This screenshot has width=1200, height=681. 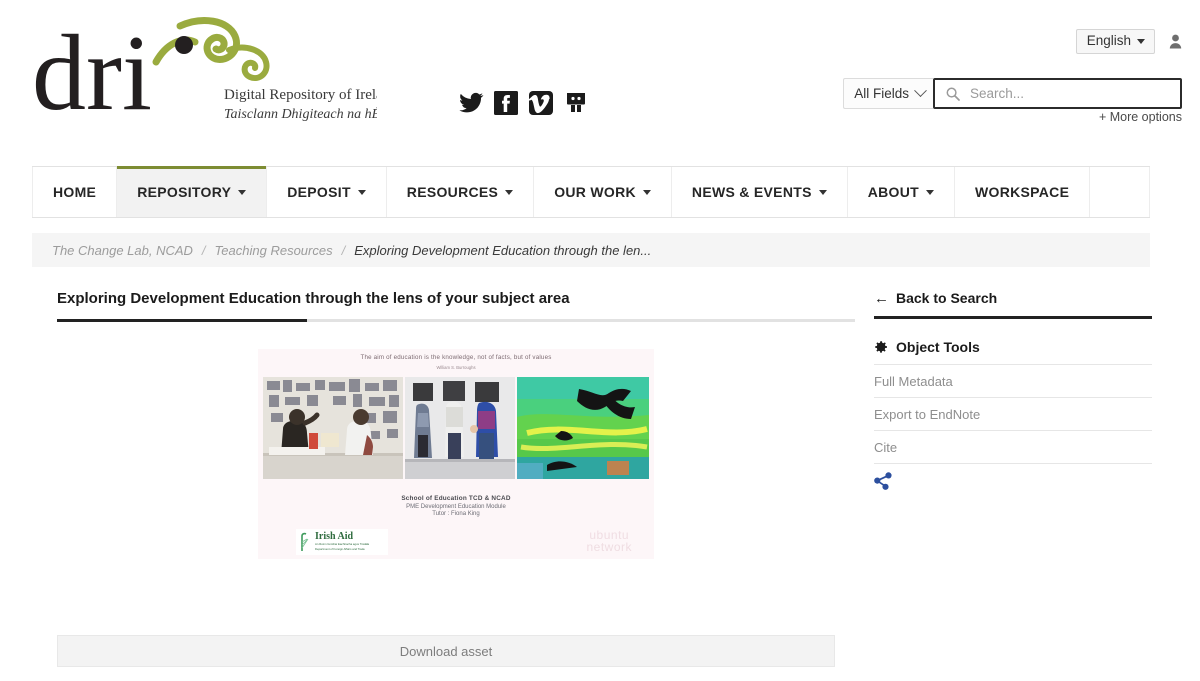 I want to click on nav-label: NEWS & EVENTS, so click(x=751, y=192).